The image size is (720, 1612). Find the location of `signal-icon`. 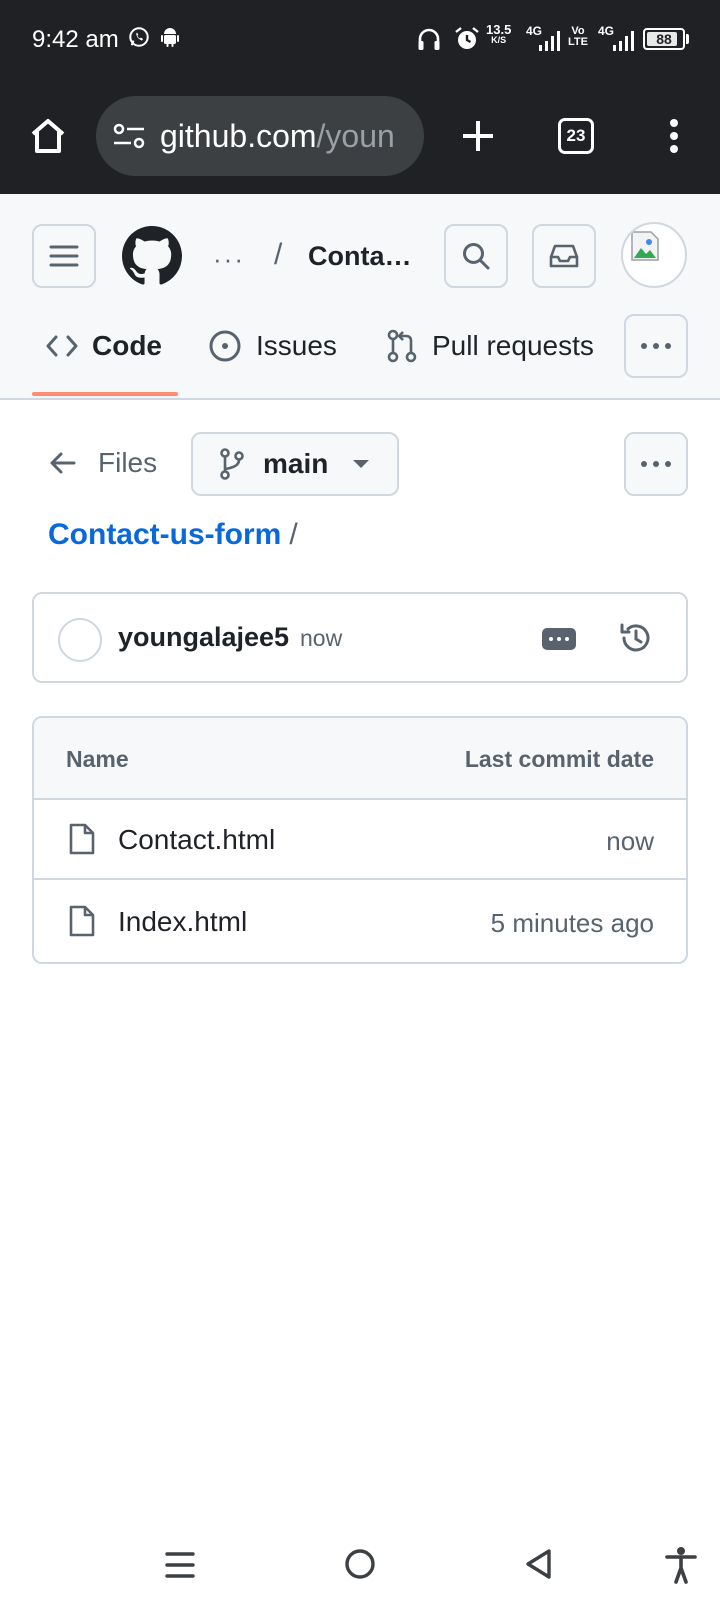

signal-icon is located at coordinates (549, 41).